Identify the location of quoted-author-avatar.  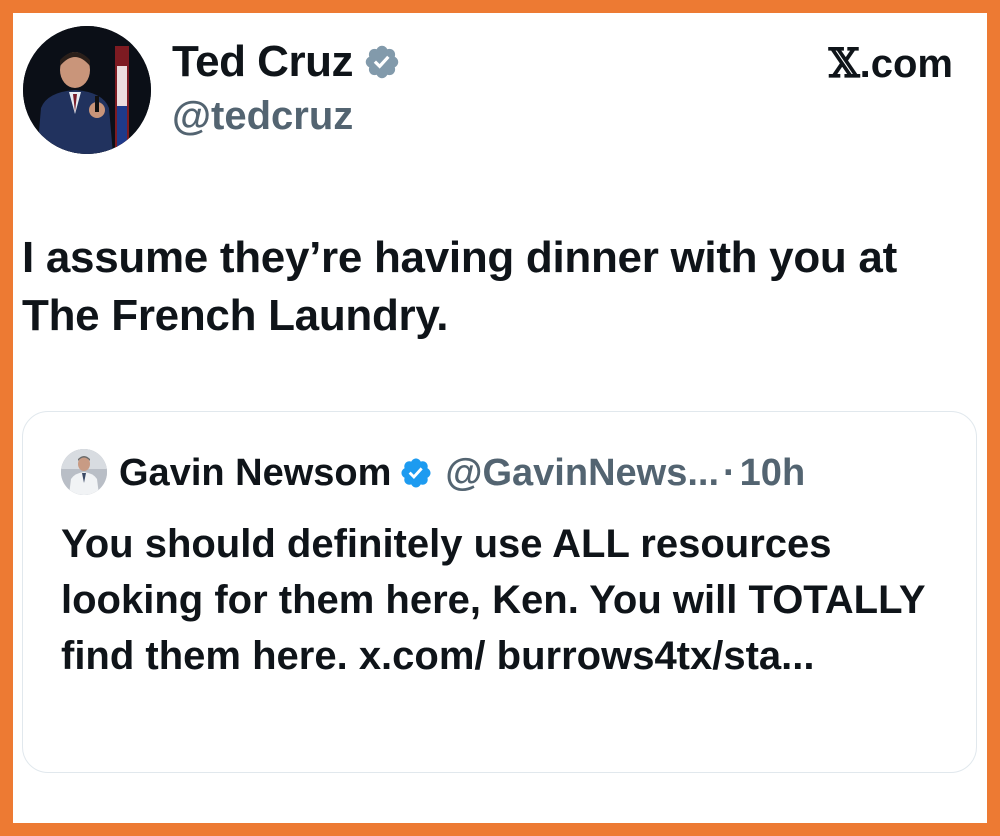
(84, 472).